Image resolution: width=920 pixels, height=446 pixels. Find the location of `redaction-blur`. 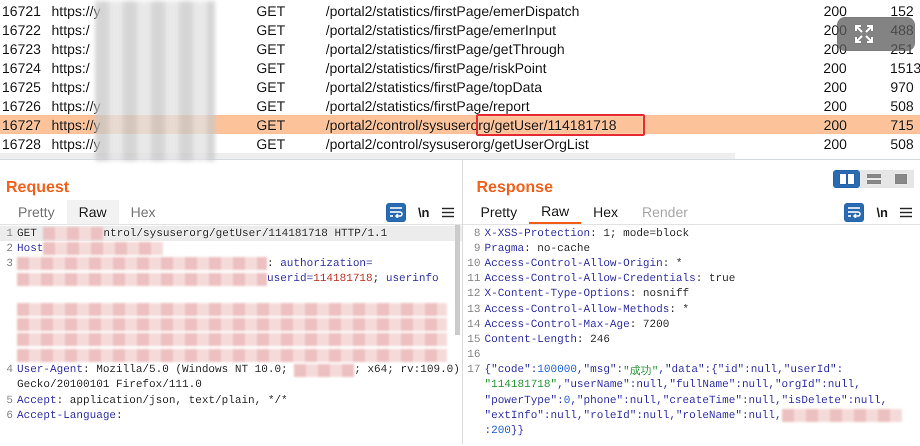

redaction-blur is located at coordinates (73, 233).